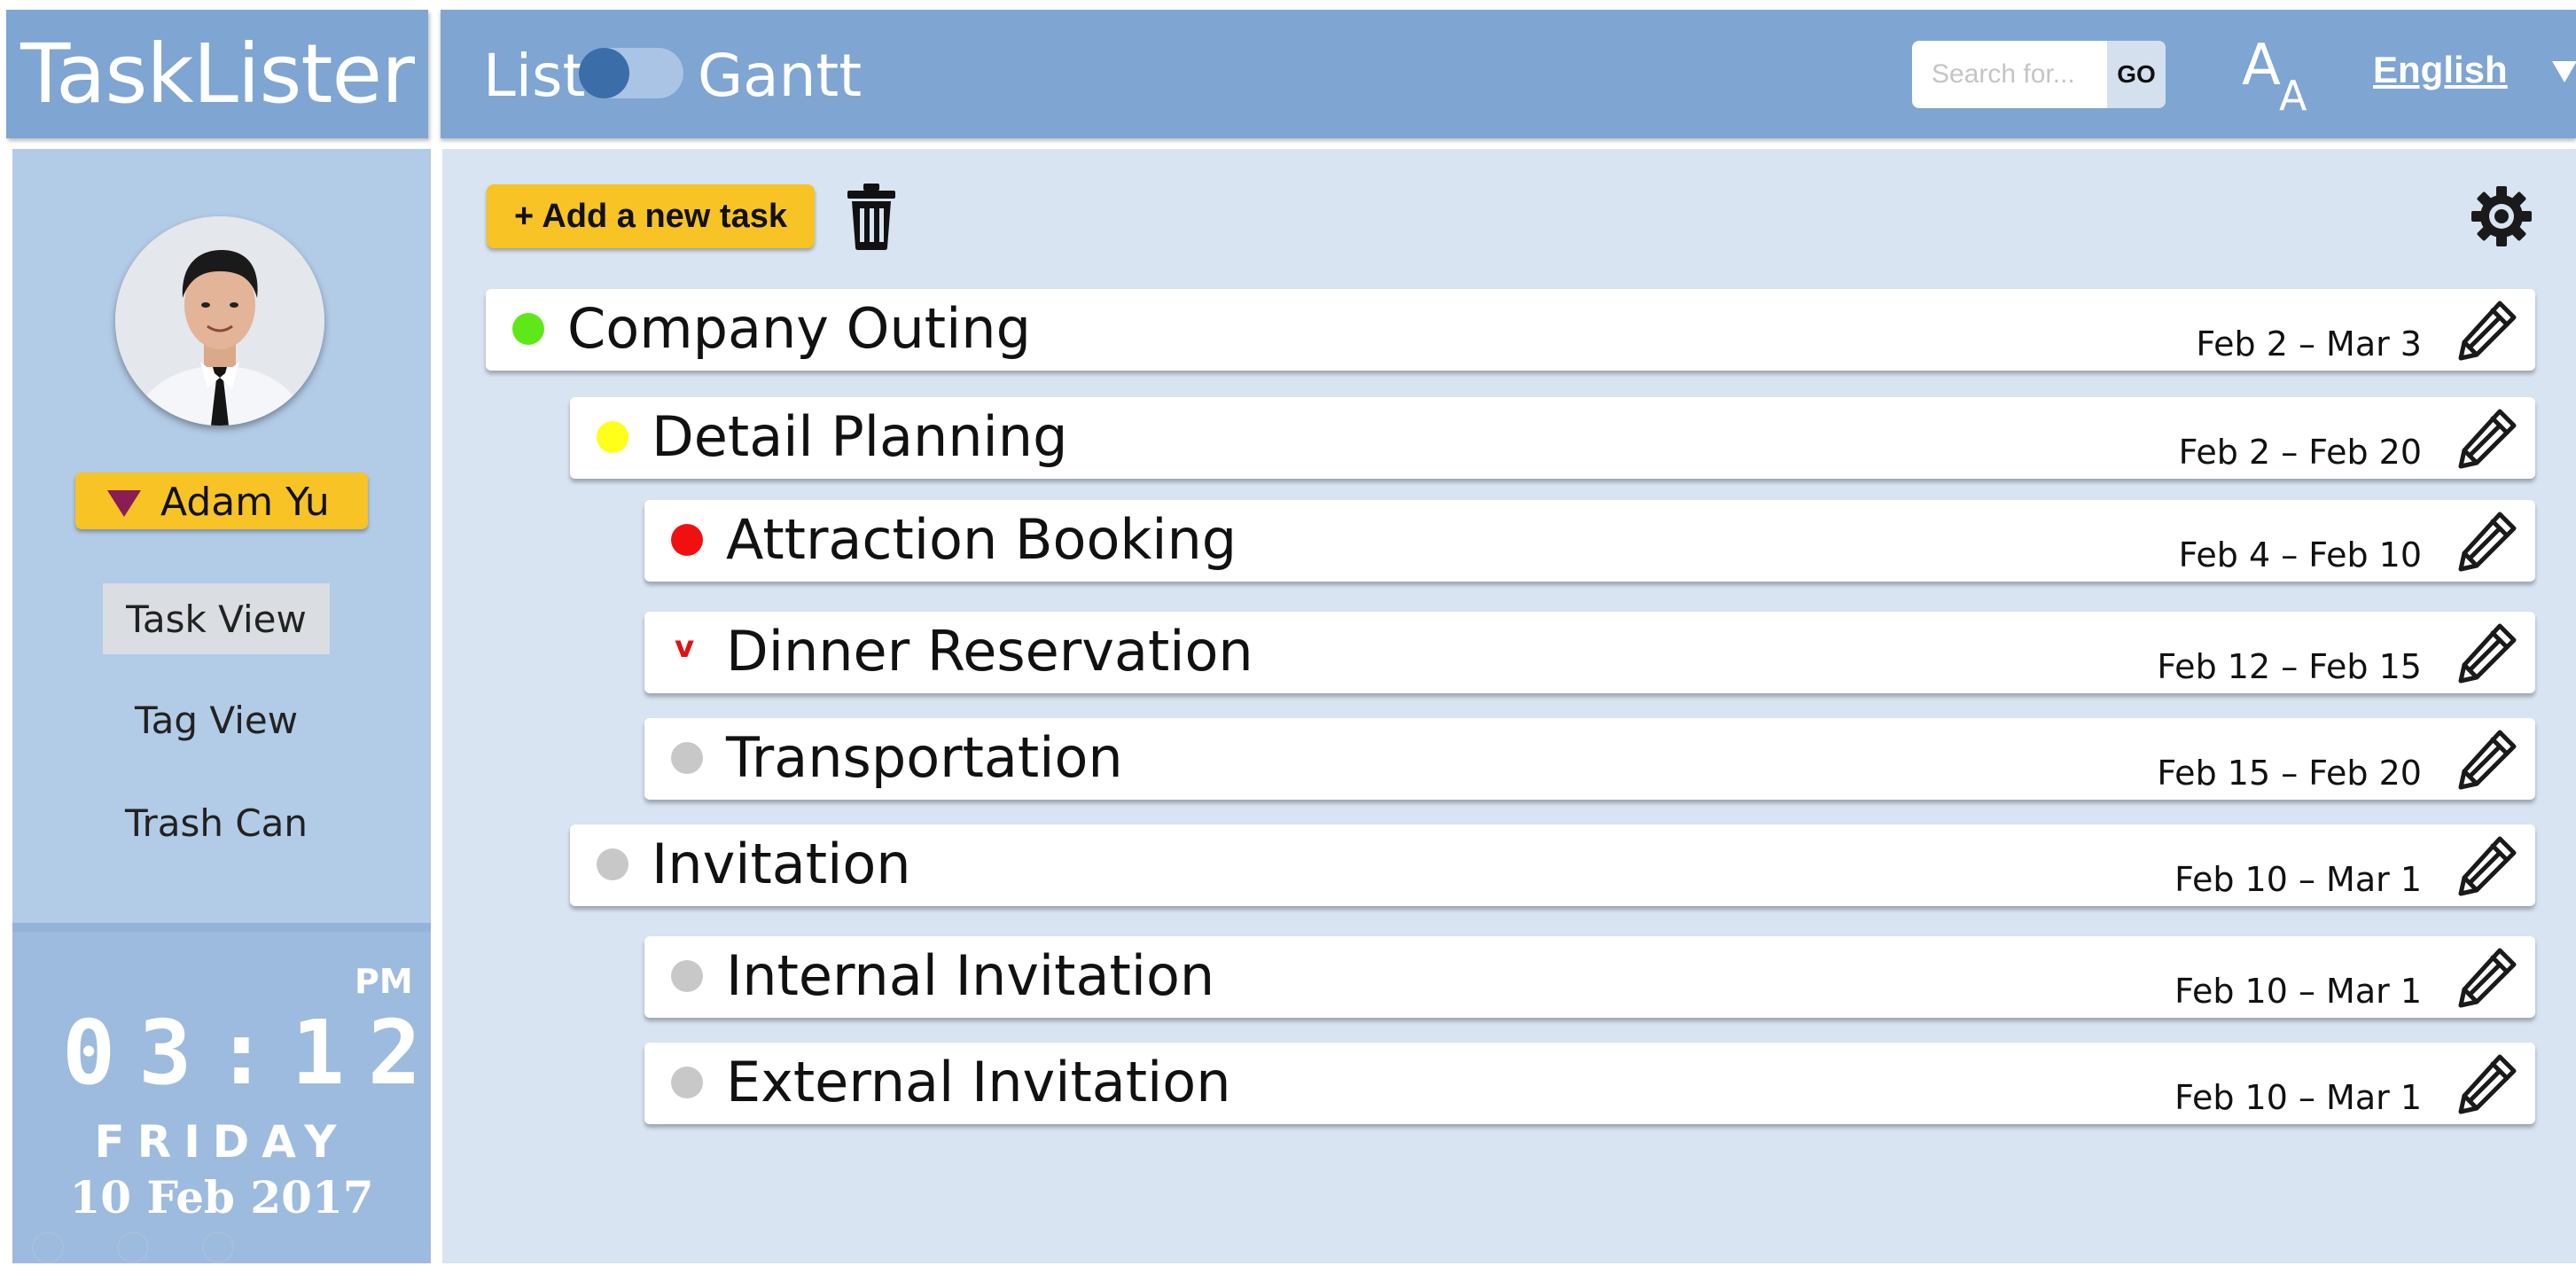 The width and height of the screenshot is (2576, 1266). Describe the element at coordinates (1510, 330) in the screenshot. I see `task-row: Company Outing Feb 2 – Mar 3` at that location.